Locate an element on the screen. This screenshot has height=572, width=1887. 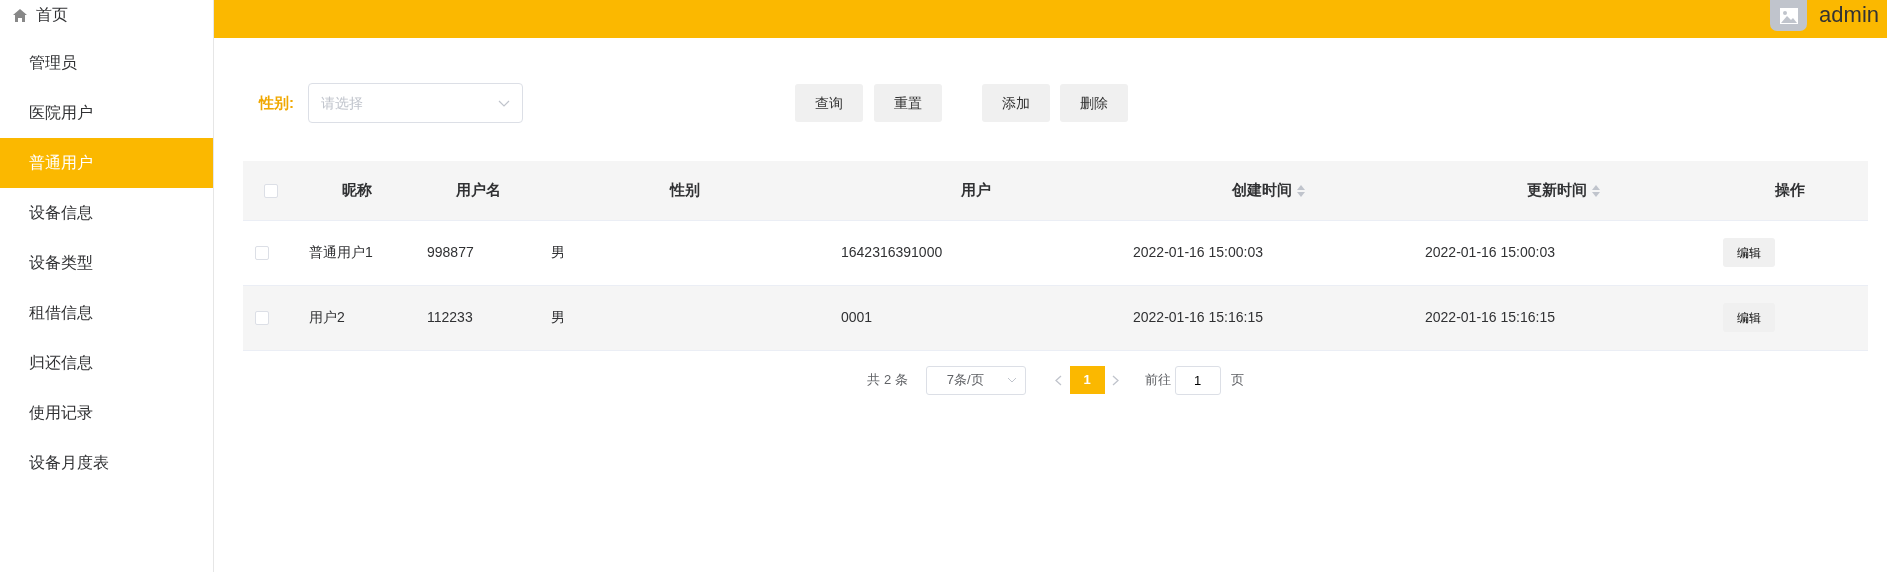
column-header: 更新时间 is located at coordinates (1563, 190).